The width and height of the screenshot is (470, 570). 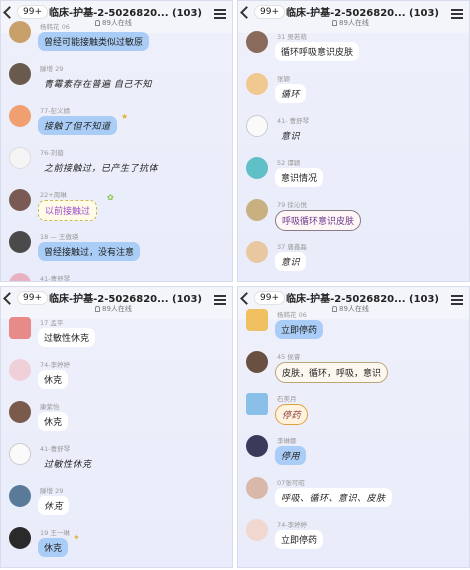 I want to click on sender-name: 31 吴若萌, so click(x=292, y=37).